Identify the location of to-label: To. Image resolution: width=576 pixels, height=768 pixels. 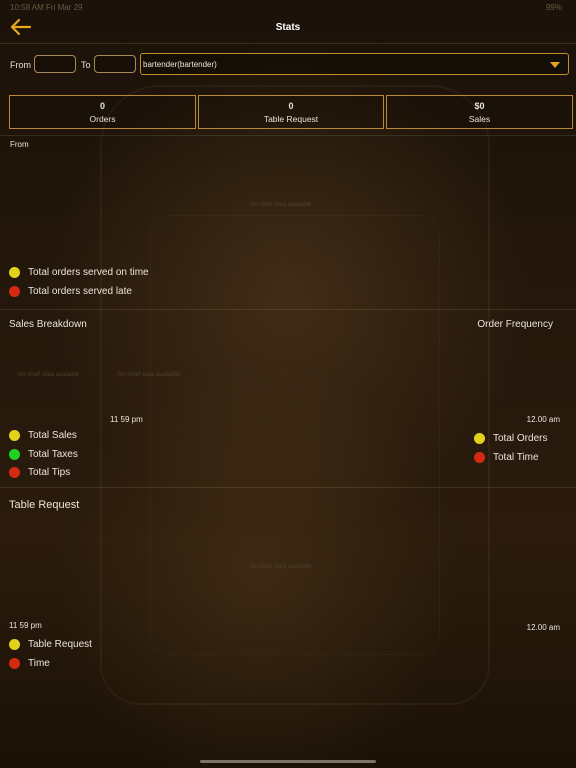
(86, 65).